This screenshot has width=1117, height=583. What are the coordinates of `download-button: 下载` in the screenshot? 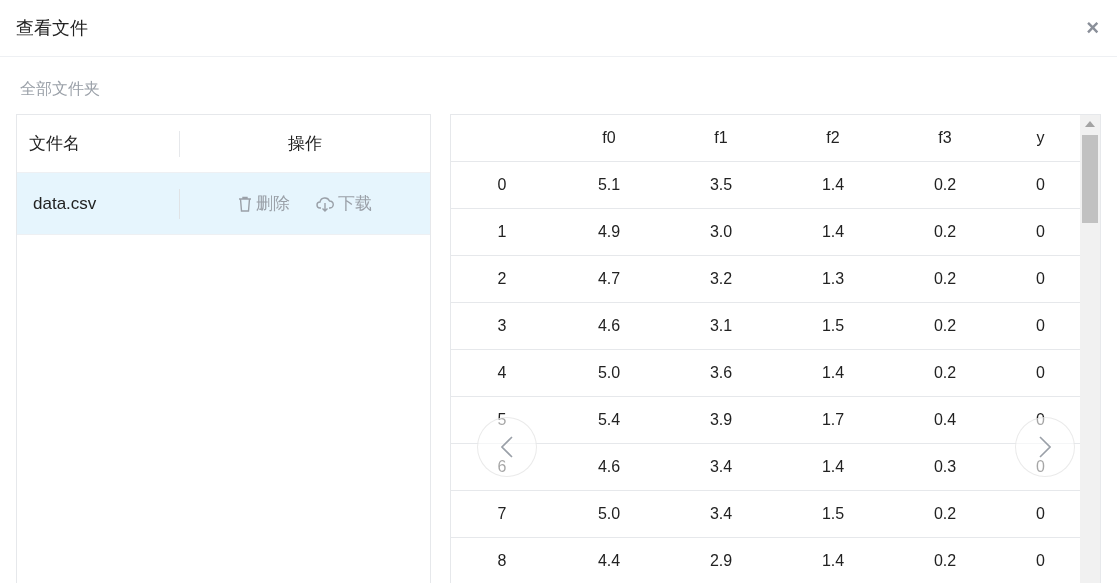 It's located at (344, 203).